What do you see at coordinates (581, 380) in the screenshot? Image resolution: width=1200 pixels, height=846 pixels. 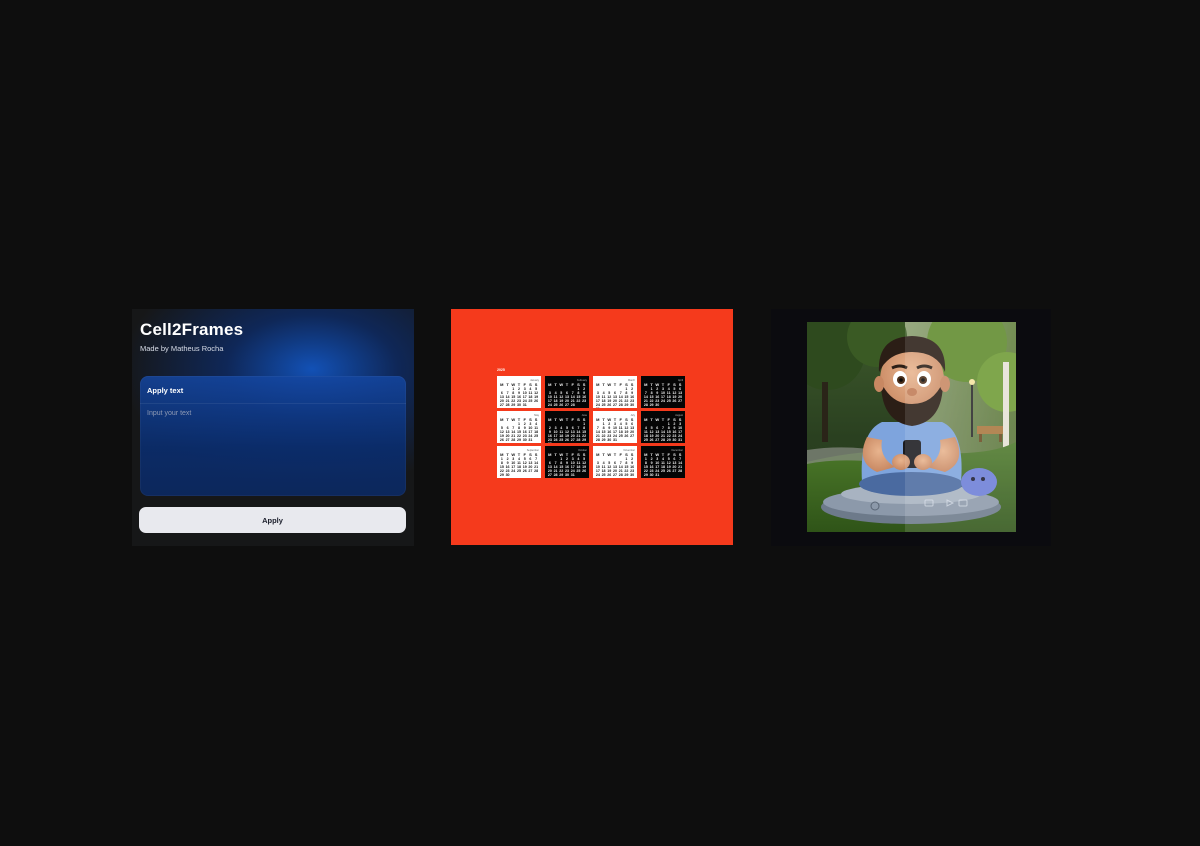 I see `calendar-month-name: February` at bounding box center [581, 380].